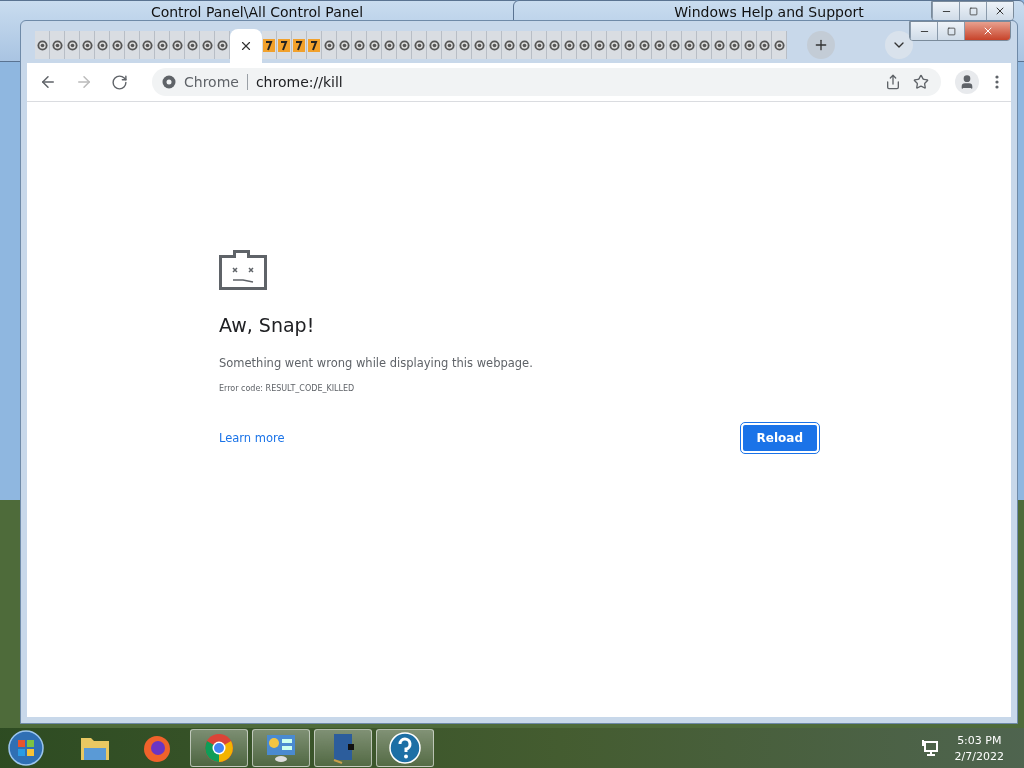  What do you see at coordinates (216, 82) in the screenshot?
I see `site-chip: Chrome` at bounding box center [216, 82].